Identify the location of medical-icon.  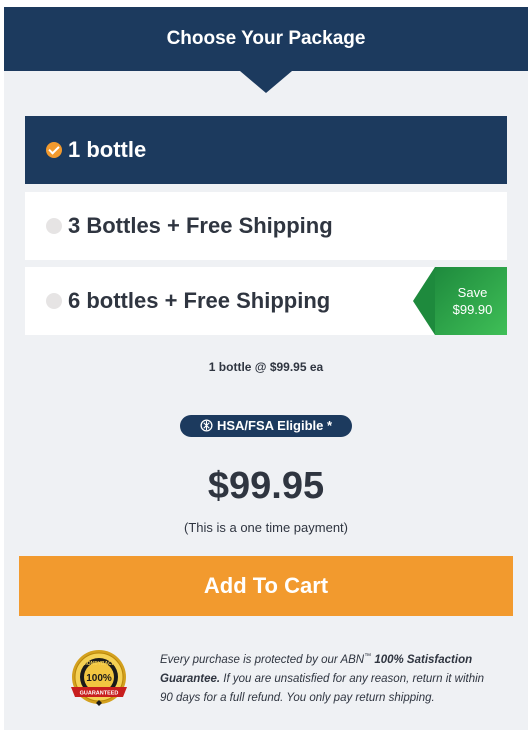
(206, 425).